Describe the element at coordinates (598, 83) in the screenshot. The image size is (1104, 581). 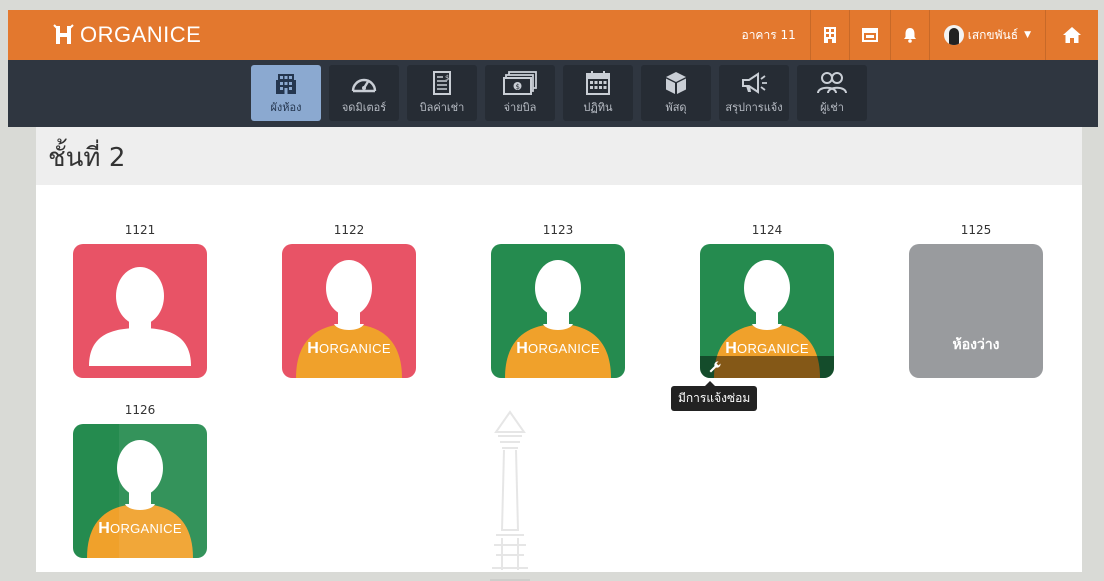
I see `calendar-icon` at that location.